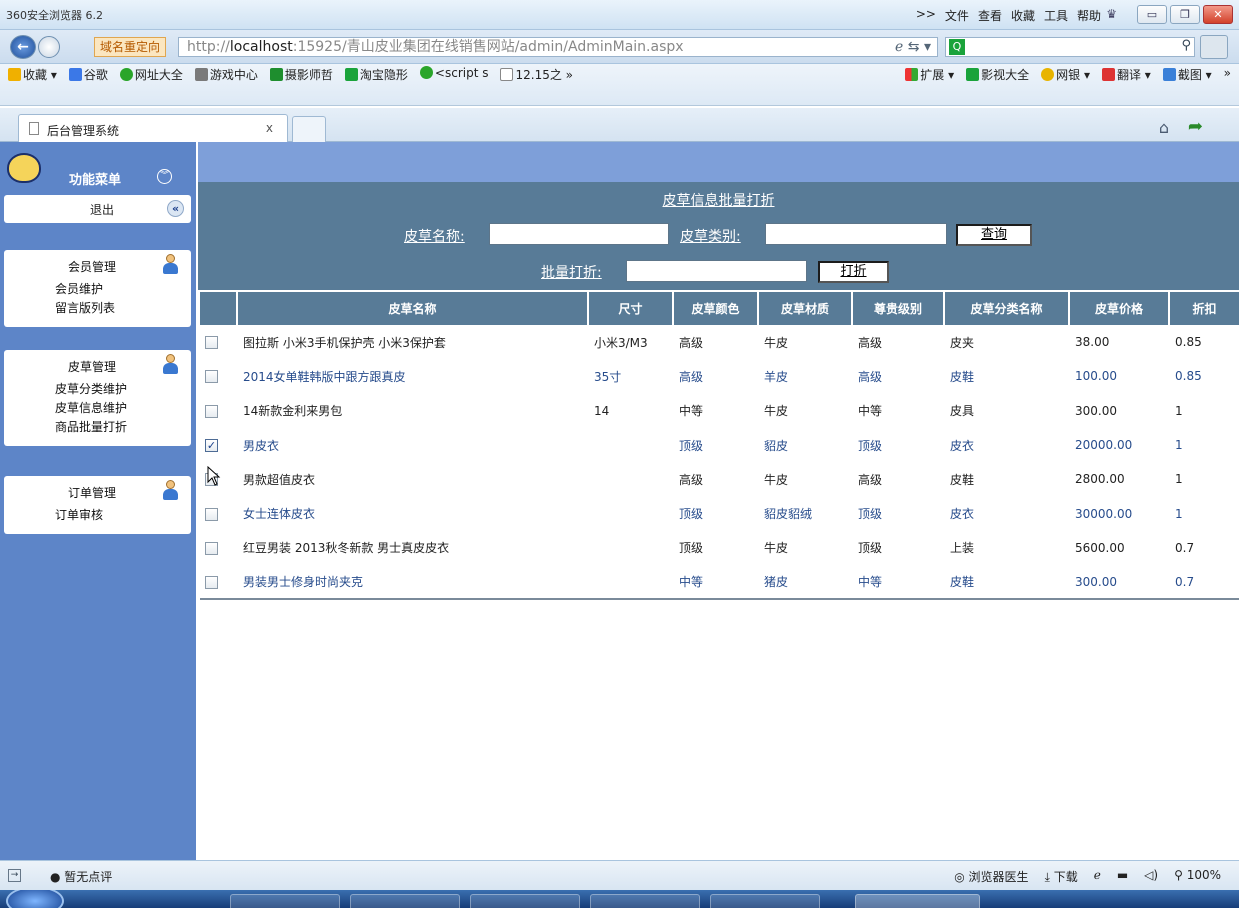 The image size is (1239, 908). Describe the element at coordinates (1227, 74) in the screenshot. I see `fav-more: »` at that location.